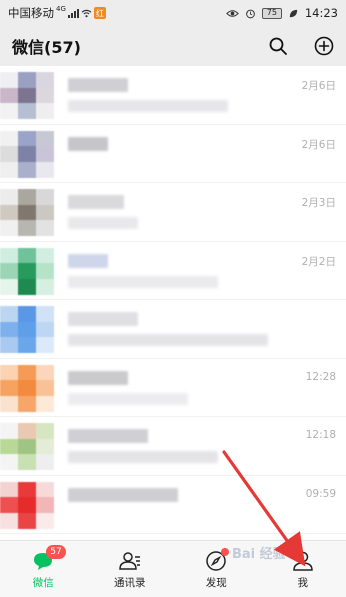  What do you see at coordinates (129, 560) in the screenshot?
I see `contacts-icon` at bounding box center [129, 560].